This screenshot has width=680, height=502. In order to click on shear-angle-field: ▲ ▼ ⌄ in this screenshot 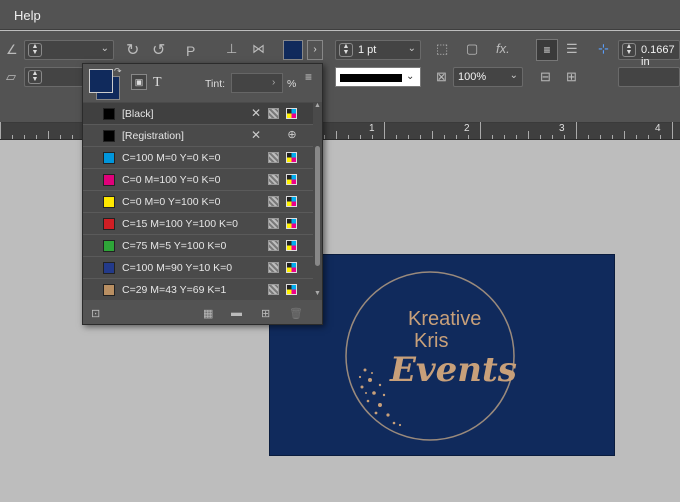, I will do `click(69, 50)`.